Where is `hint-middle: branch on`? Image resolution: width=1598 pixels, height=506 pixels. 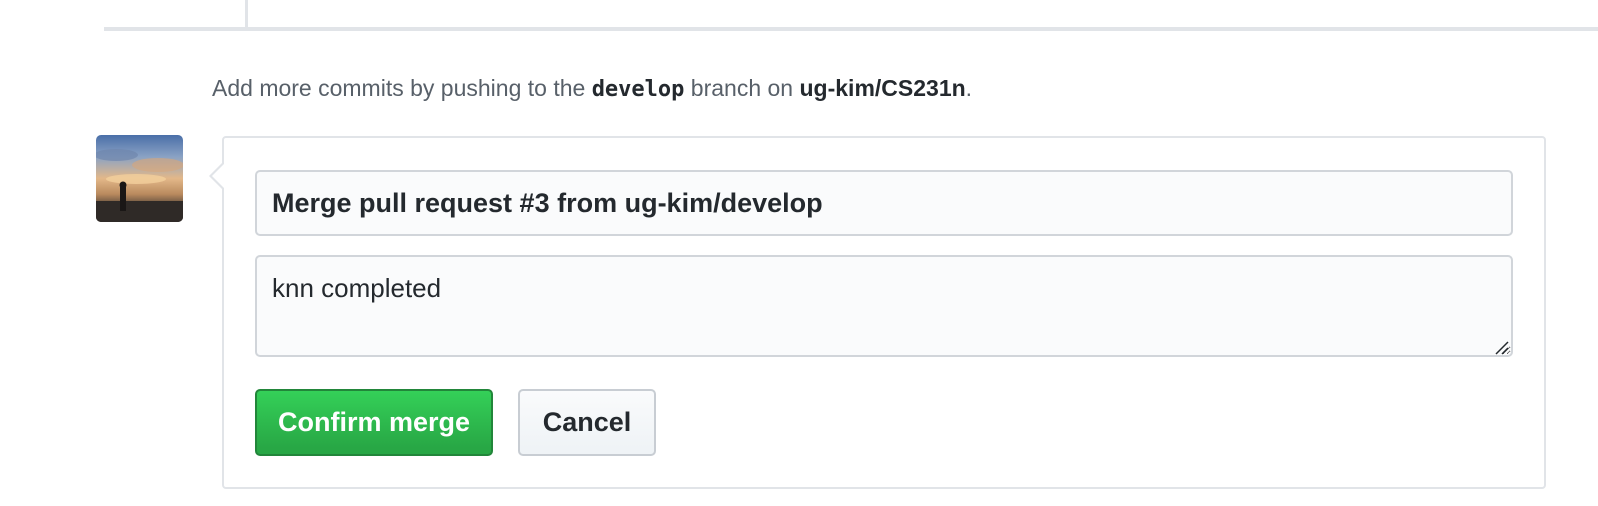
hint-middle: branch on is located at coordinates (742, 88).